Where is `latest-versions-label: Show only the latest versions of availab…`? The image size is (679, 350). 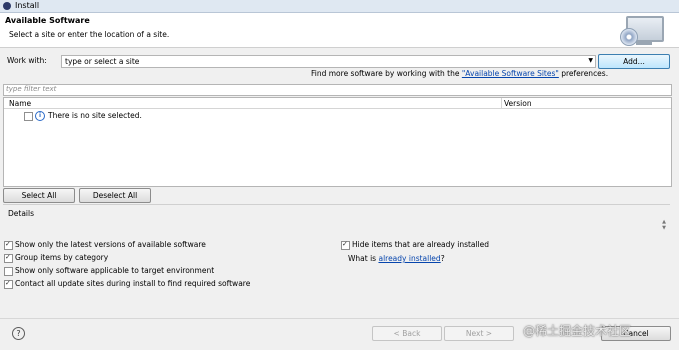 latest-versions-label: Show only the latest versions of availab… is located at coordinates (110, 244).